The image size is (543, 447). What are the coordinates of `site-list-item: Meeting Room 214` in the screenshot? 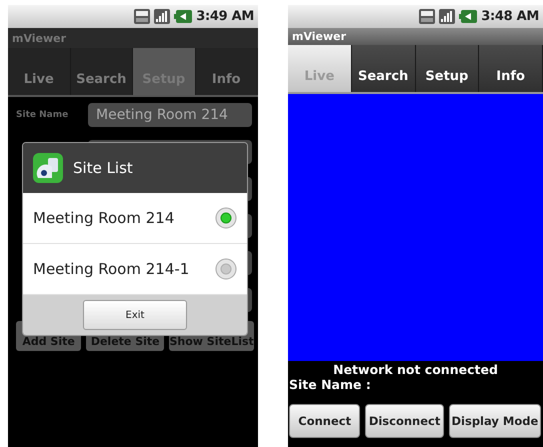 It's located at (135, 218).